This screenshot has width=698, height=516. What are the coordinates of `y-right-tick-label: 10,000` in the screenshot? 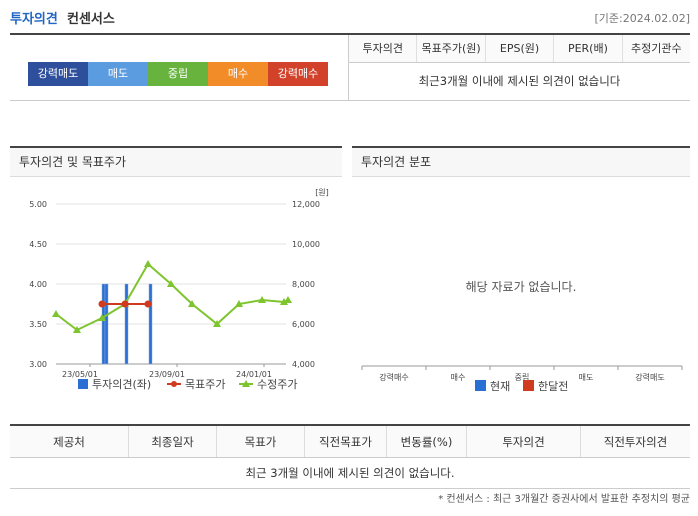 It's located at (306, 244).